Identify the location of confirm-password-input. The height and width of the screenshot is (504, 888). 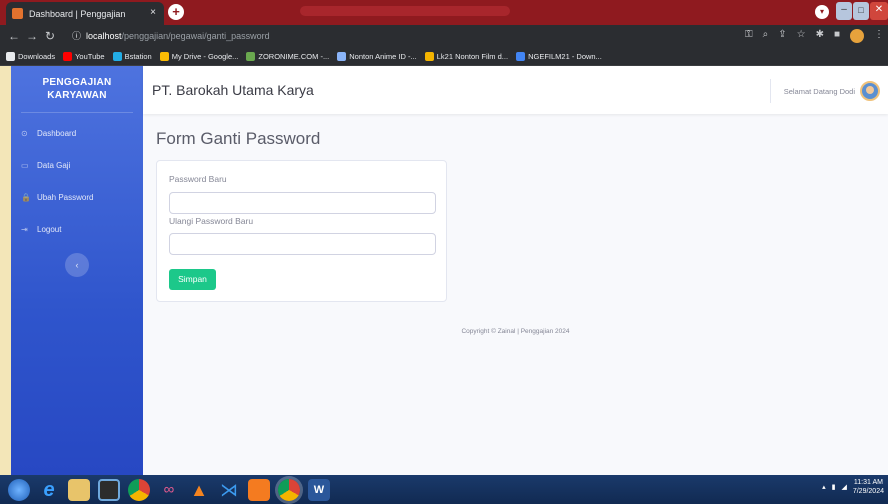
(302, 244).